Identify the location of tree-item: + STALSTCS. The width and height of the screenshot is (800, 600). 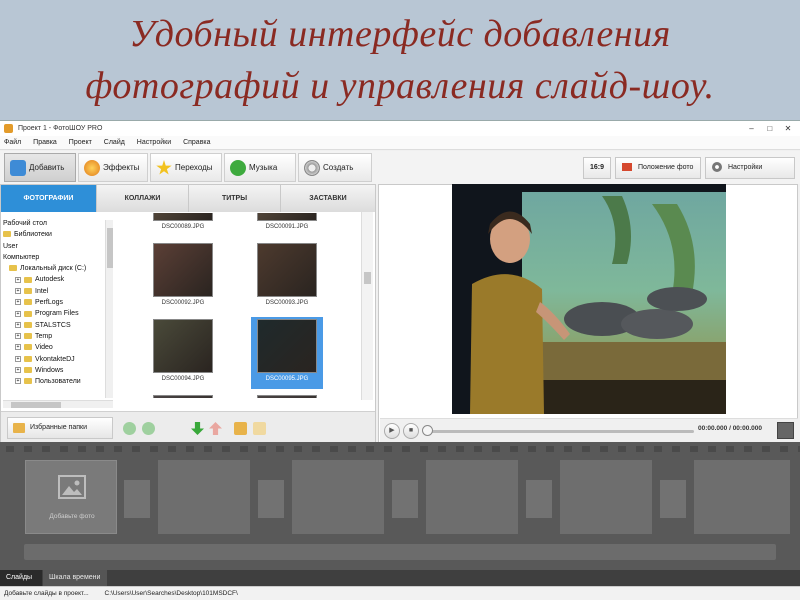
(58, 325).